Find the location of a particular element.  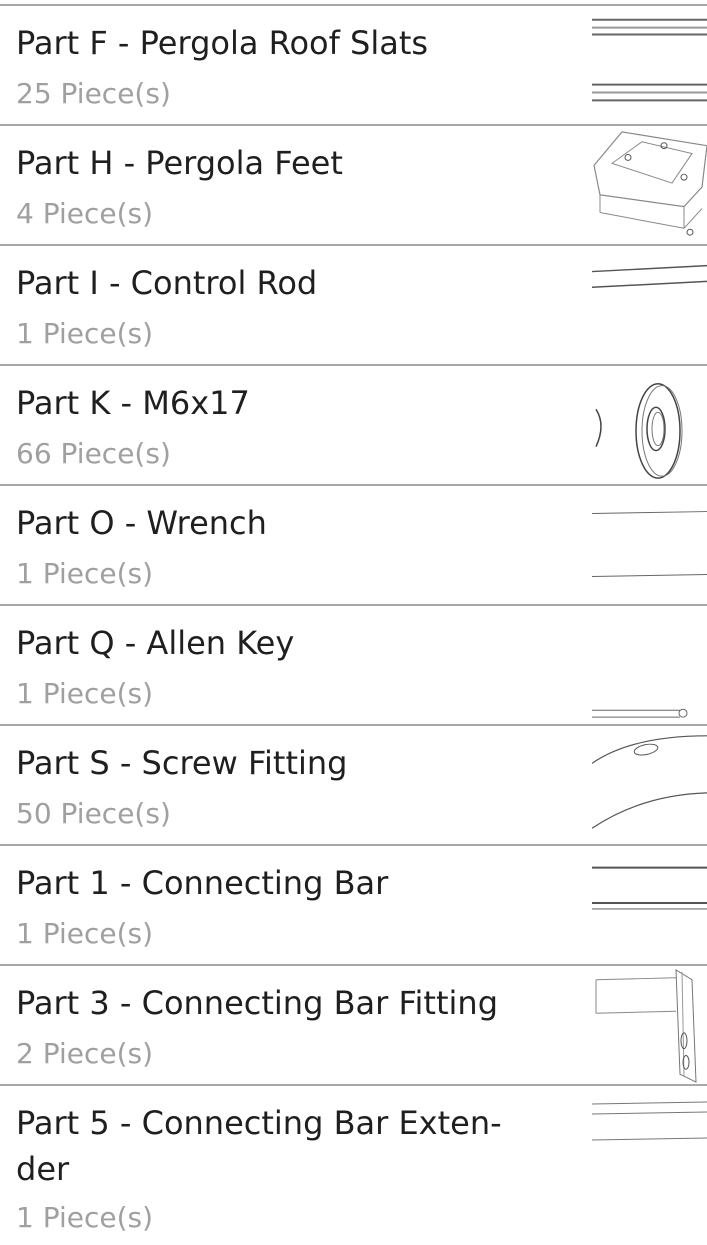

part-title: Part 5 - Connecting Bar Exten- der is located at coordinates (296, 1146).